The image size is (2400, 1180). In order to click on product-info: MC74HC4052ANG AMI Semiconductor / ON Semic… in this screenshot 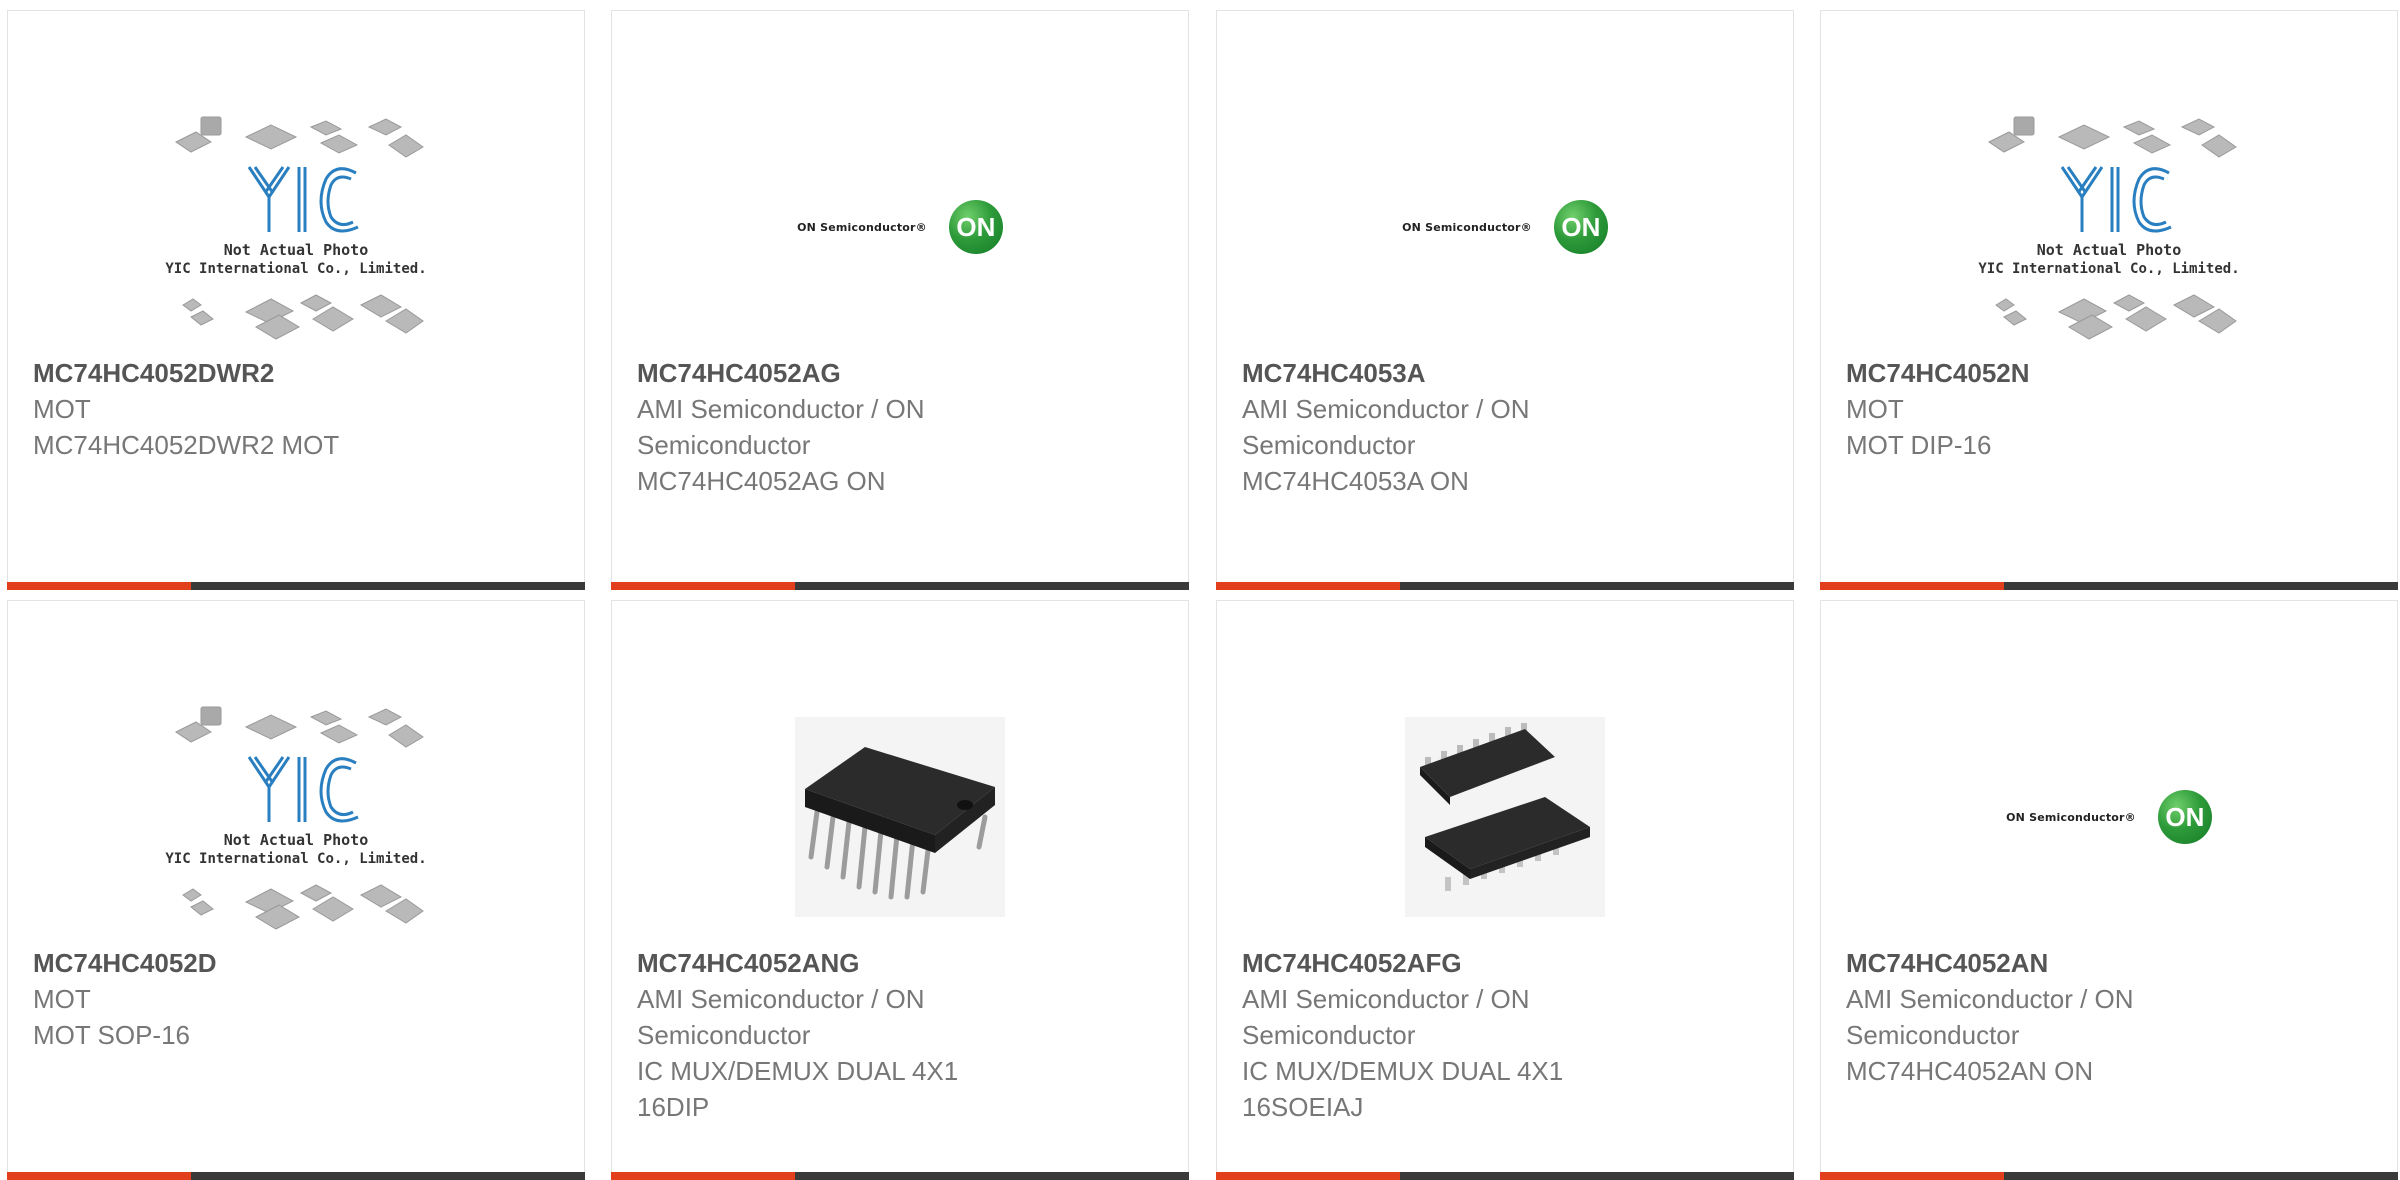, I will do `click(902, 1035)`.